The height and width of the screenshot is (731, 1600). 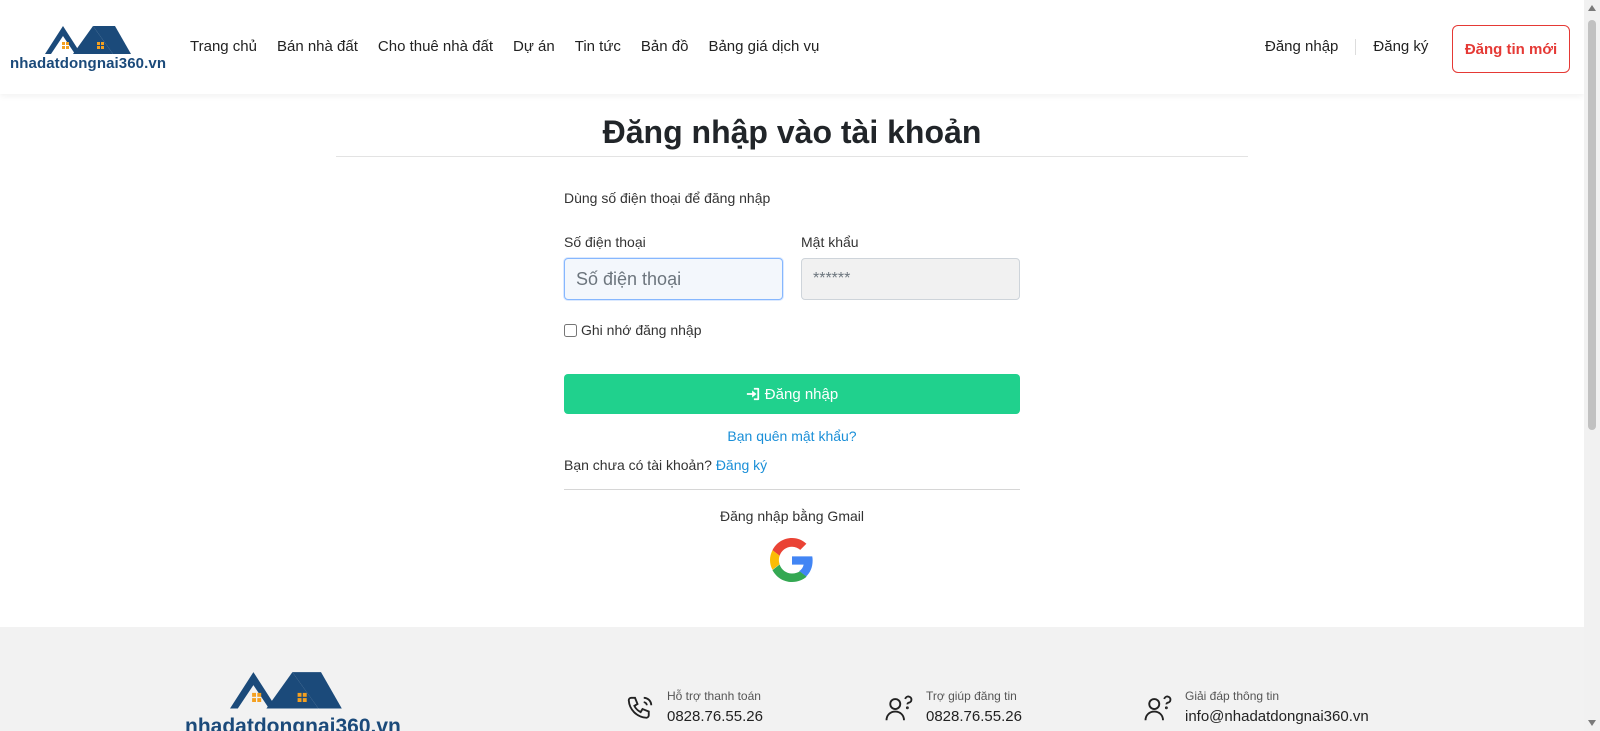 I want to click on header-register-link: Đăng ký, so click(x=1400, y=46).